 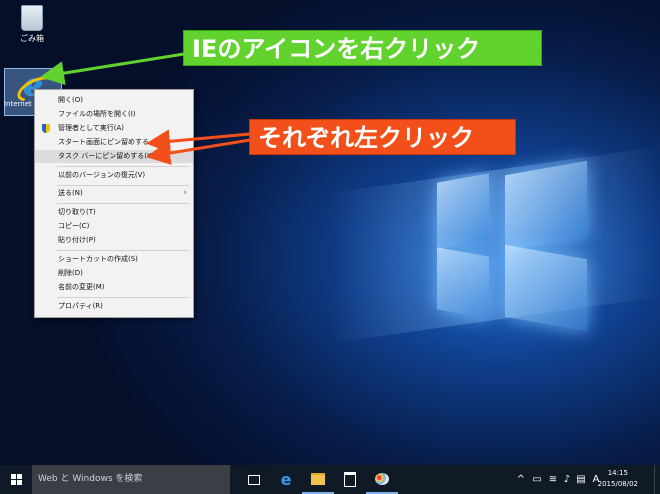 I want to click on windows-logo-icon, so click(x=16, y=479).